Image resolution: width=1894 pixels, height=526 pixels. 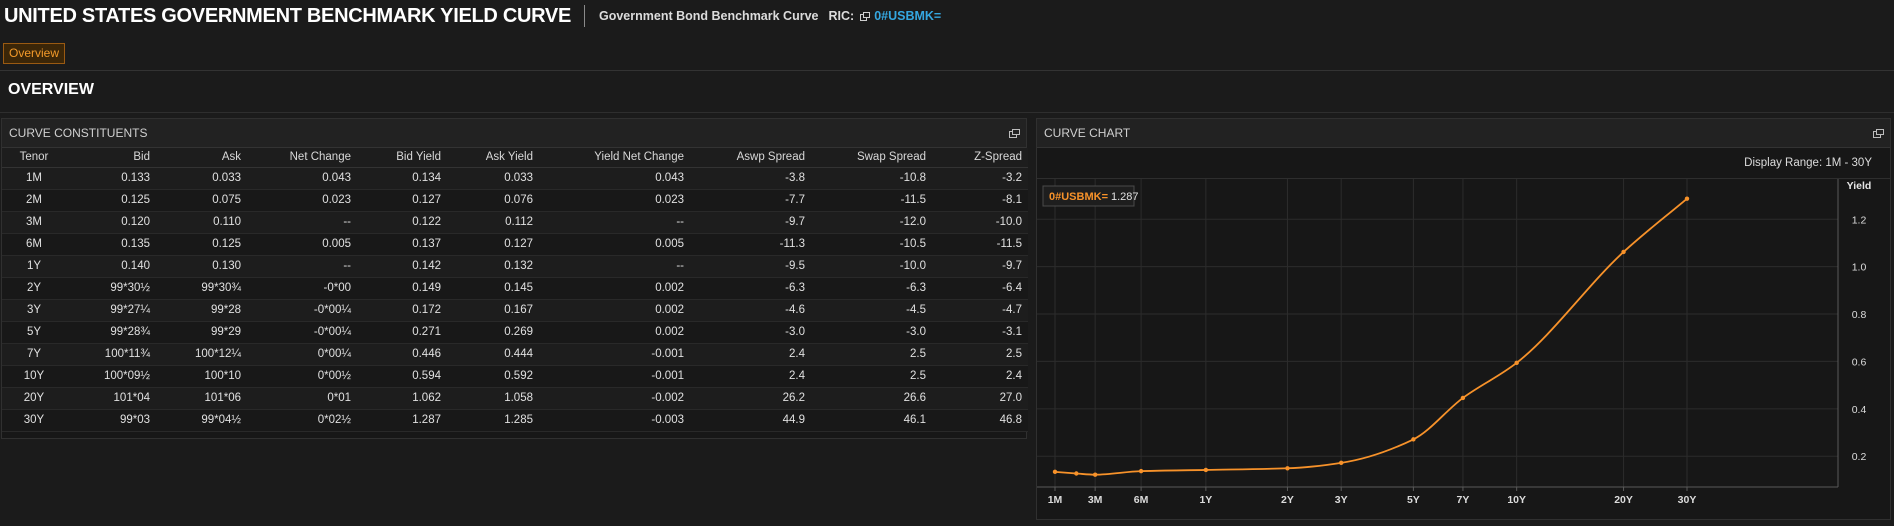 What do you see at coordinates (1463, 163) in the screenshot?
I see `chart-toolbar: Display Range: 1M - 30Y` at bounding box center [1463, 163].